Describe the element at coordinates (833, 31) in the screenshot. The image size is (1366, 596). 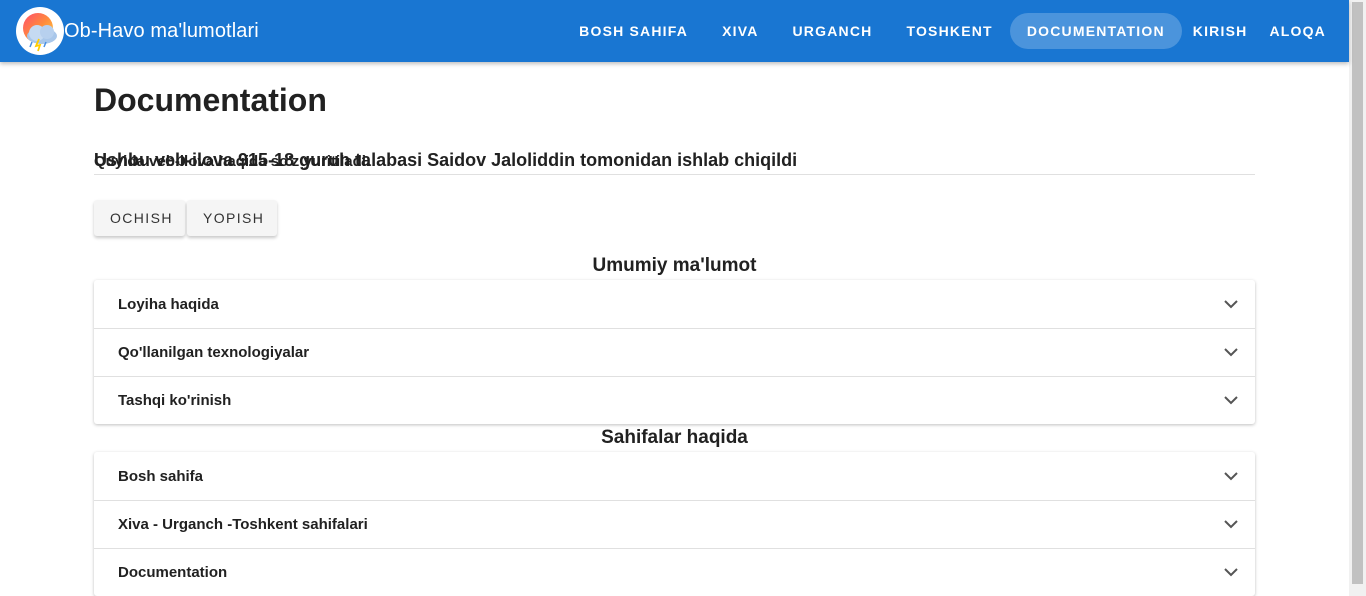
I see `nav-urganch: URGANCH` at that location.